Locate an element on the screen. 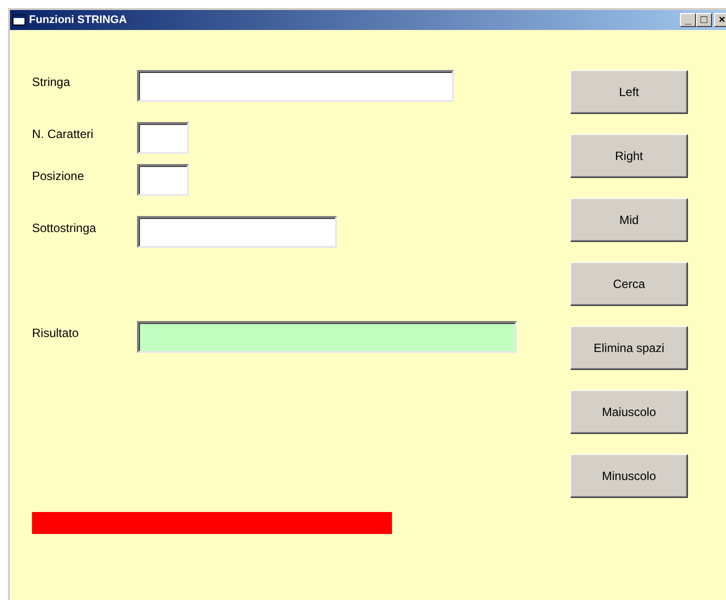 Image resolution: width=726 pixels, height=600 pixels. minimize-button: _ is located at coordinates (688, 20).